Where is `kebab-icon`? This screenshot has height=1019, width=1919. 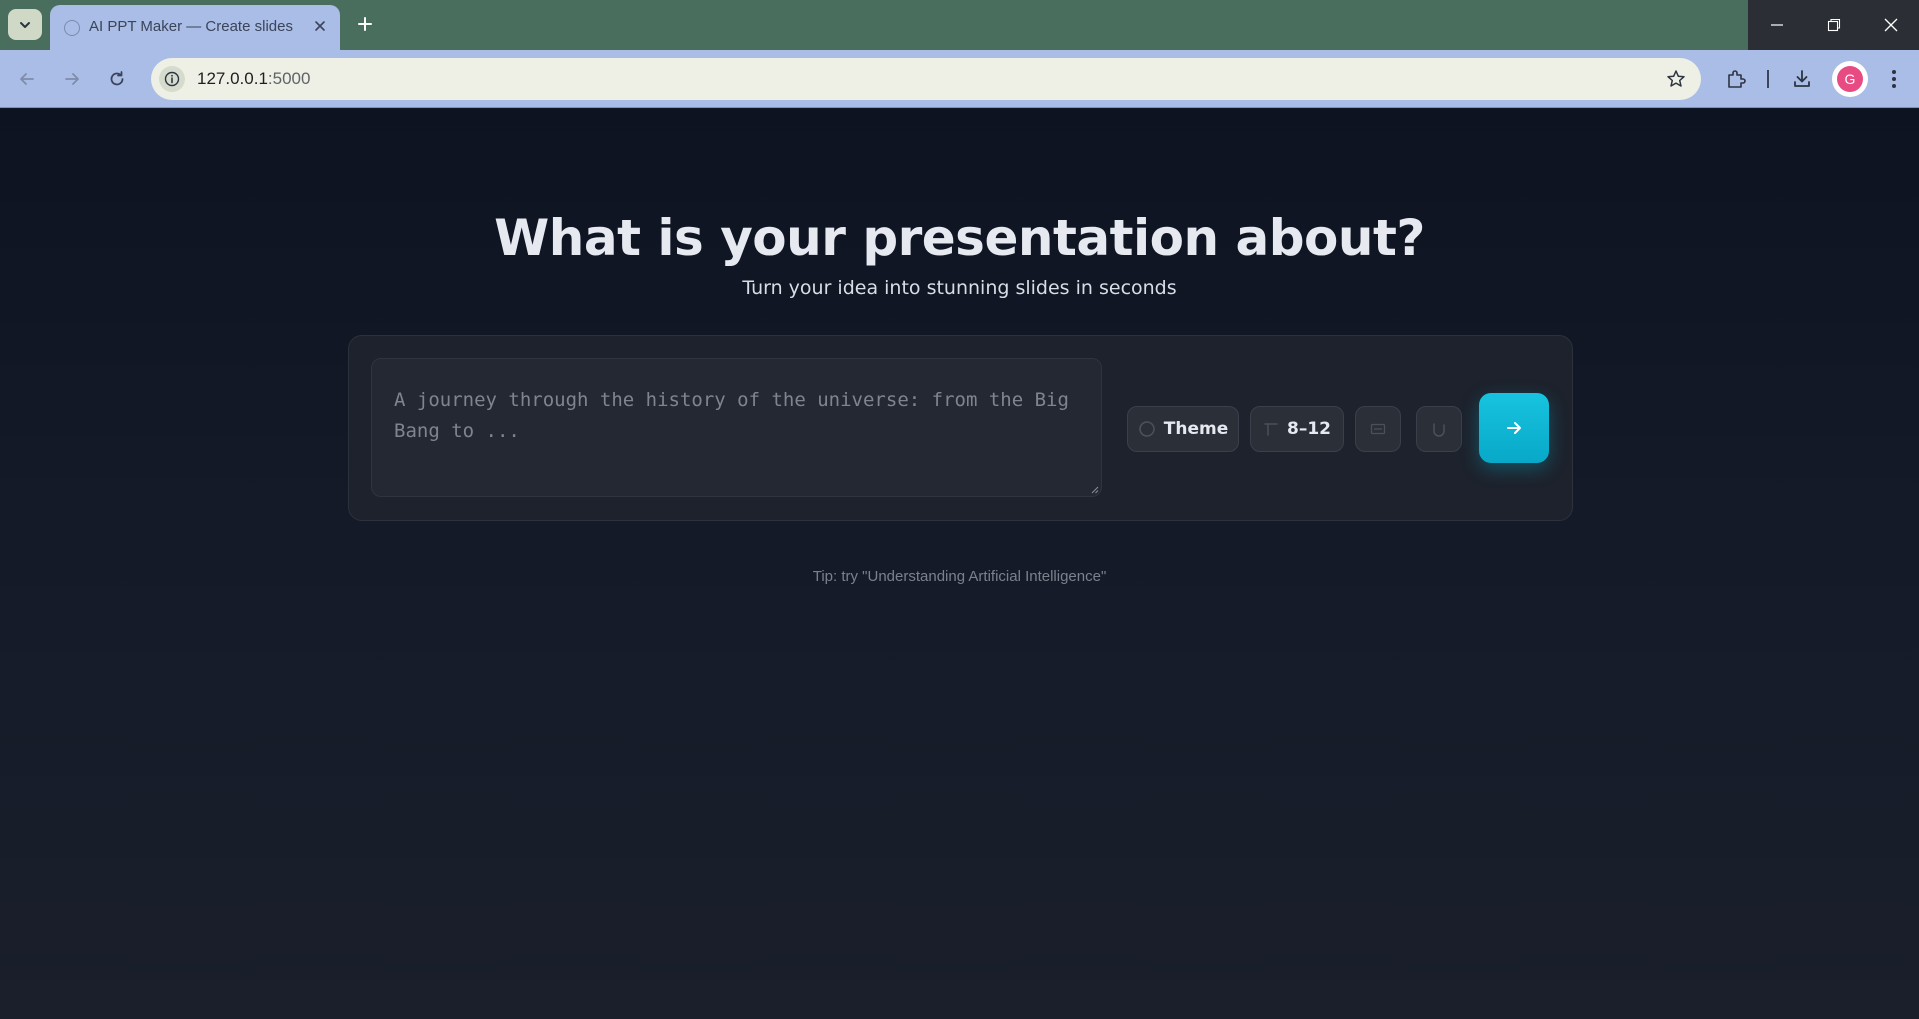
kebab-icon is located at coordinates (1894, 79).